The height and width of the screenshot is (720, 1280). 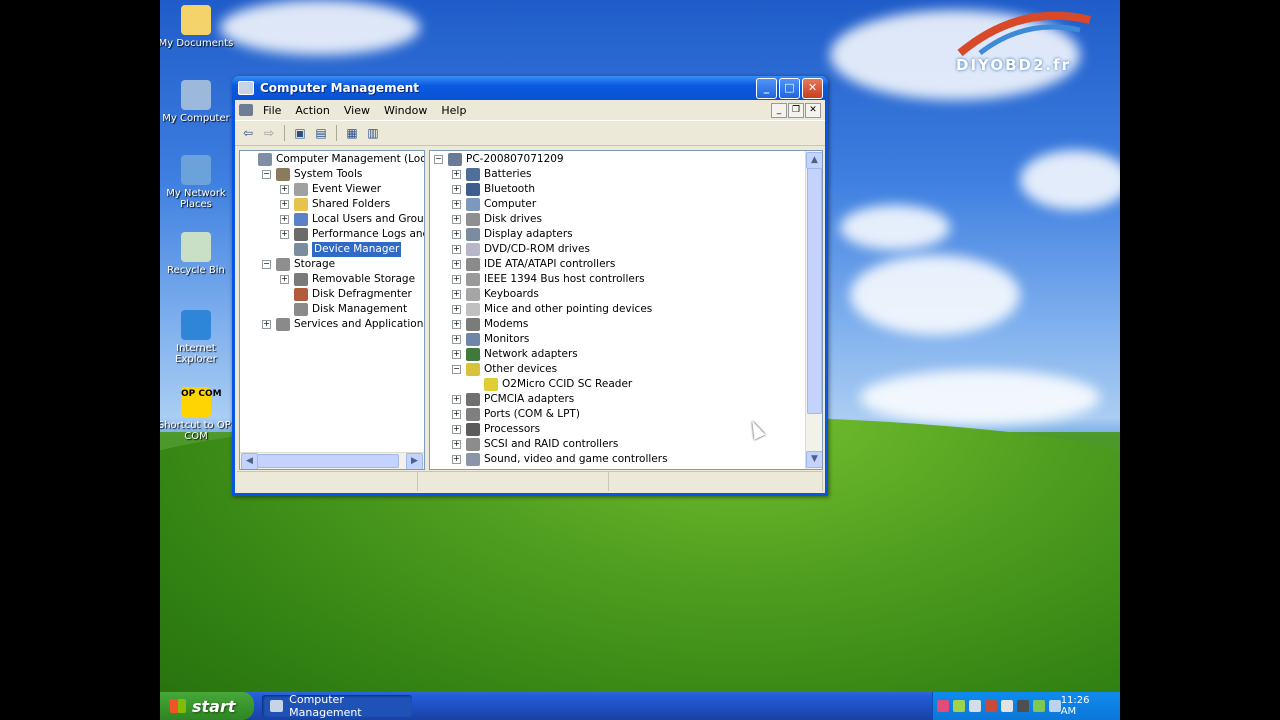 What do you see at coordinates (321, 133) in the screenshot?
I see `show-hide-tree-icon: ▤` at bounding box center [321, 133].